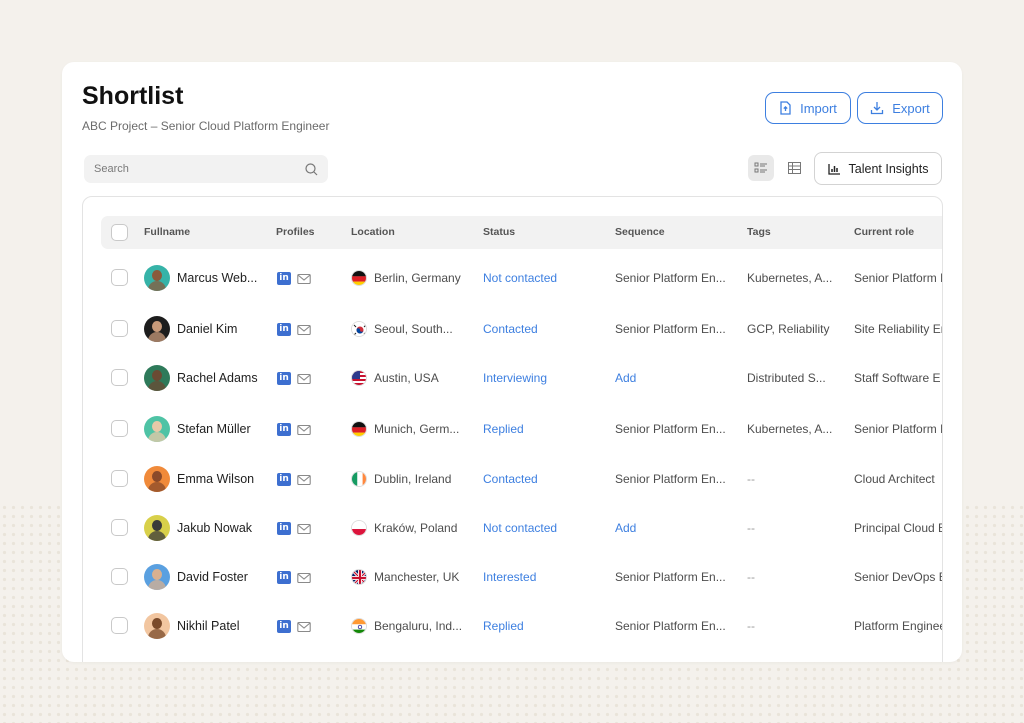  I want to click on candidate-name: Stefan Müller, so click(218, 429).